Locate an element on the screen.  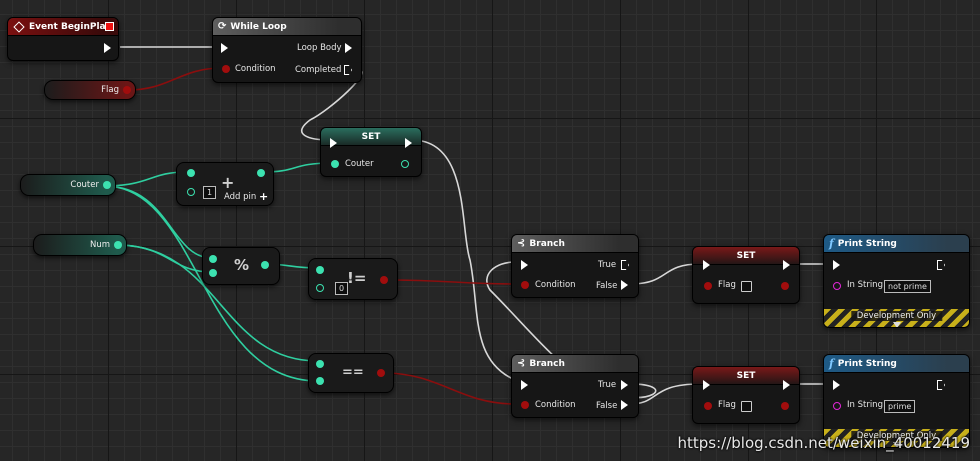
branch-icon: ⊰ is located at coordinates (521, 363).